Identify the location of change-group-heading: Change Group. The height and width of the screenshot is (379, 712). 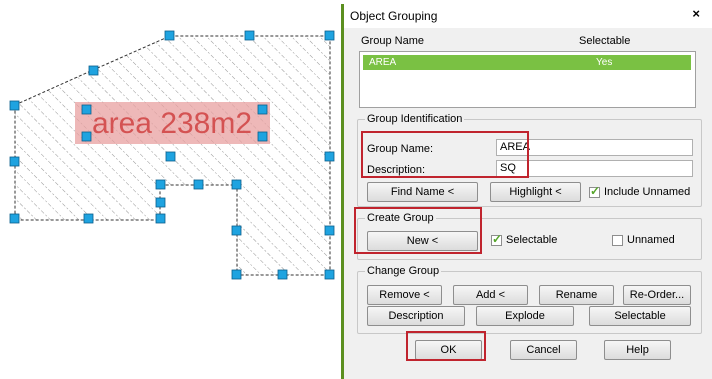
(403, 271).